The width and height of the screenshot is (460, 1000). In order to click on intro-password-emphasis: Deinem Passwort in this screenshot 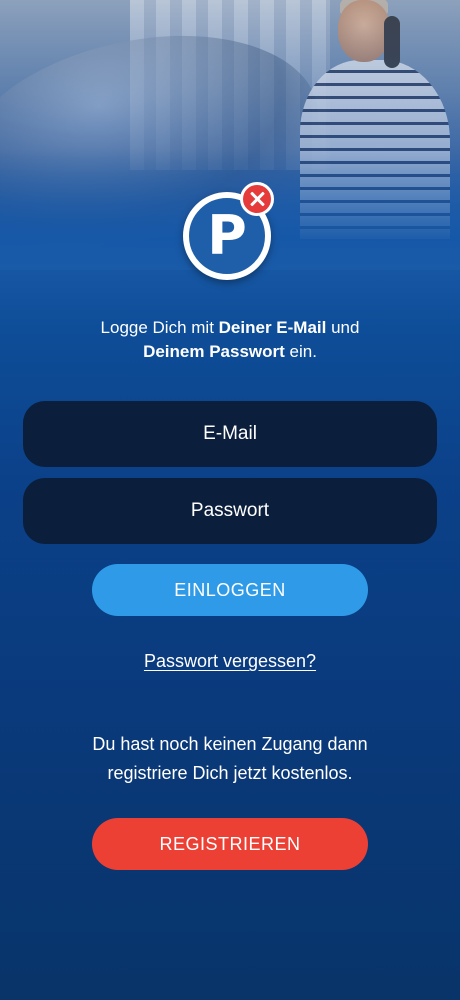, I will do `click(214, 351)`.